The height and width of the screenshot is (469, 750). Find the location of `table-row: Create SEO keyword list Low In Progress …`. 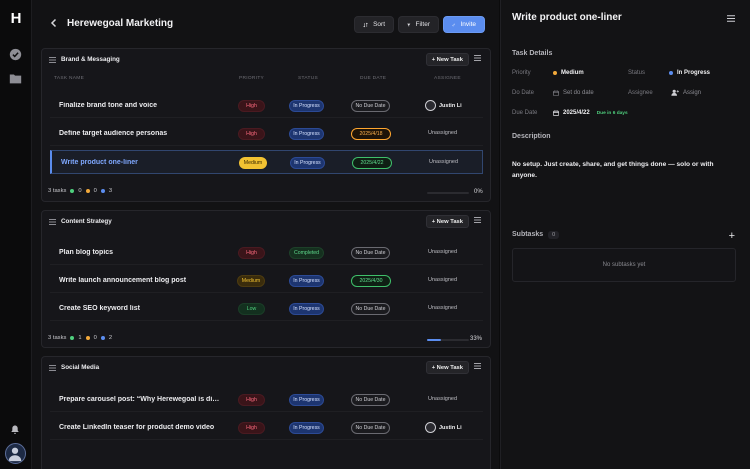

table-row: Create SEO keyword list Low In Progress … is located at coordinates (266, 309).